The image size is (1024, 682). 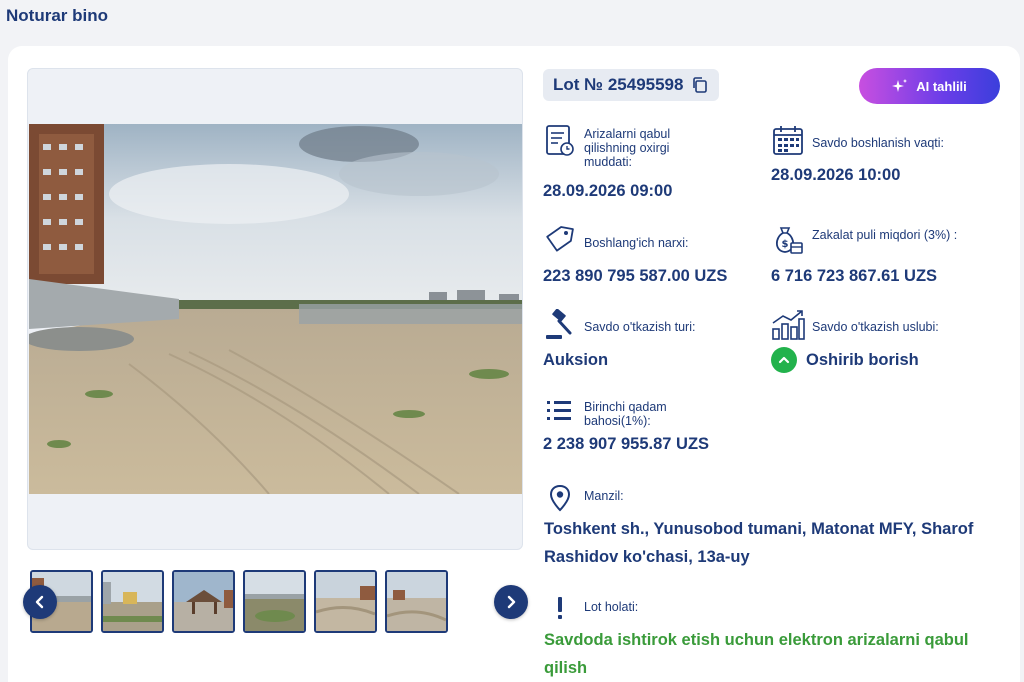 I want to click on next-photo-button, so click(x=511, y=602).